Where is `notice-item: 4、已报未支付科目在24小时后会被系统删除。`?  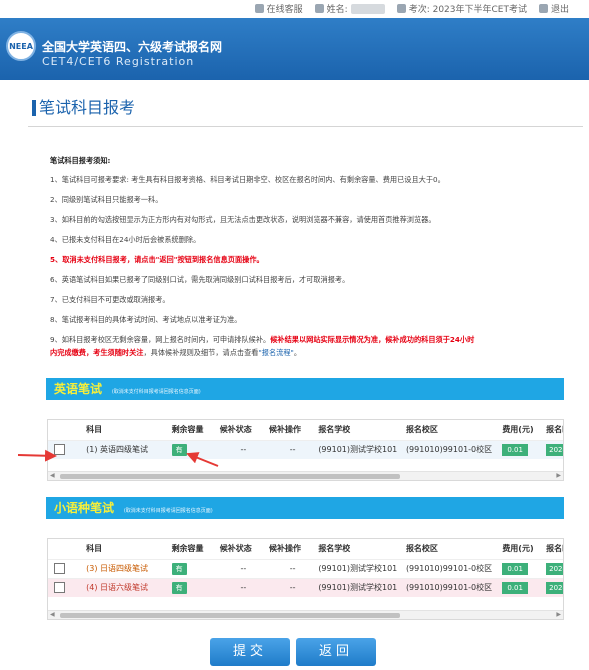
notice-item: 4、已报未支付科目在24小时后会被系统删除。 is located at coordinates (125, 239).